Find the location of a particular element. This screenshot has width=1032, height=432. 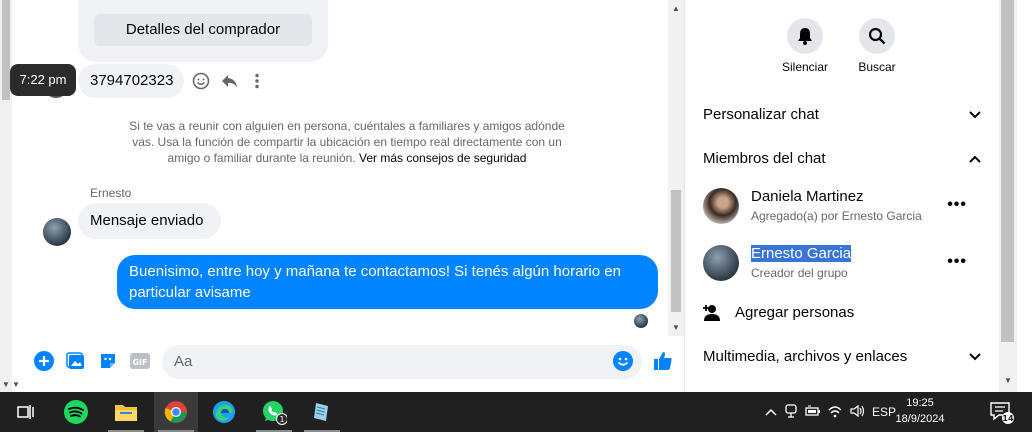

taskbar: 1 ESP 19:25 18/9/2024 14 is located at coordinates (516, 412).